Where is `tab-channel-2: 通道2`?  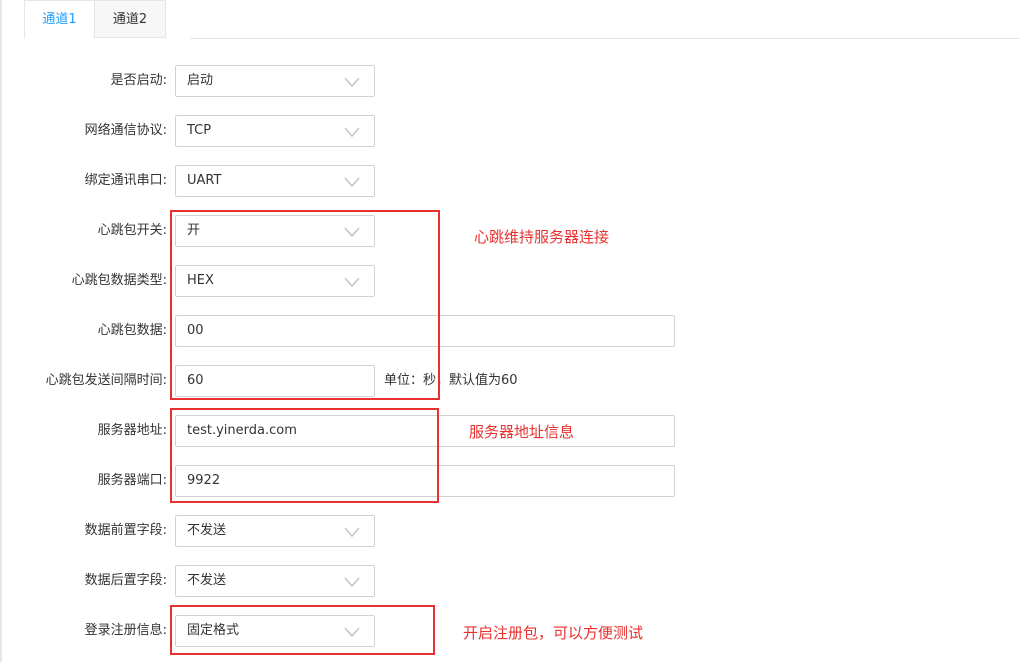
tab-channel-2: 通道2 is located at coordinates (130, 19).